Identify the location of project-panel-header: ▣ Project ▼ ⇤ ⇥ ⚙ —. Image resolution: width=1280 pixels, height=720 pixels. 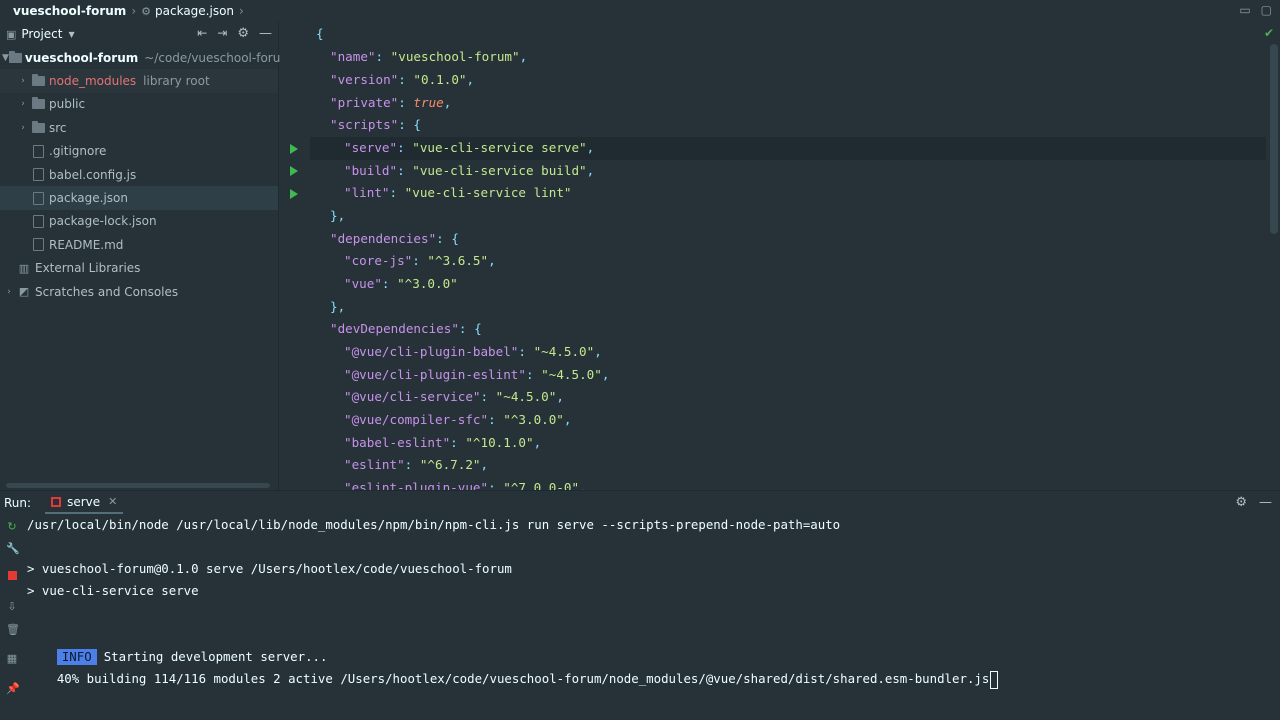
(139, 34).